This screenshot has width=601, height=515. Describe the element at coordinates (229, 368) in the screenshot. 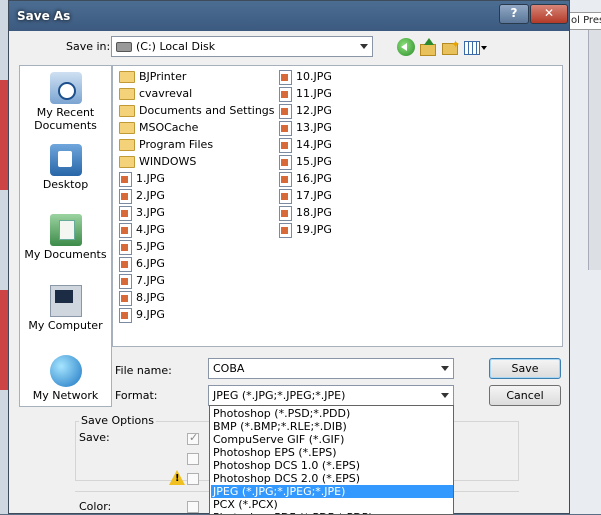

I see `file-name-value: COBA` at that location.